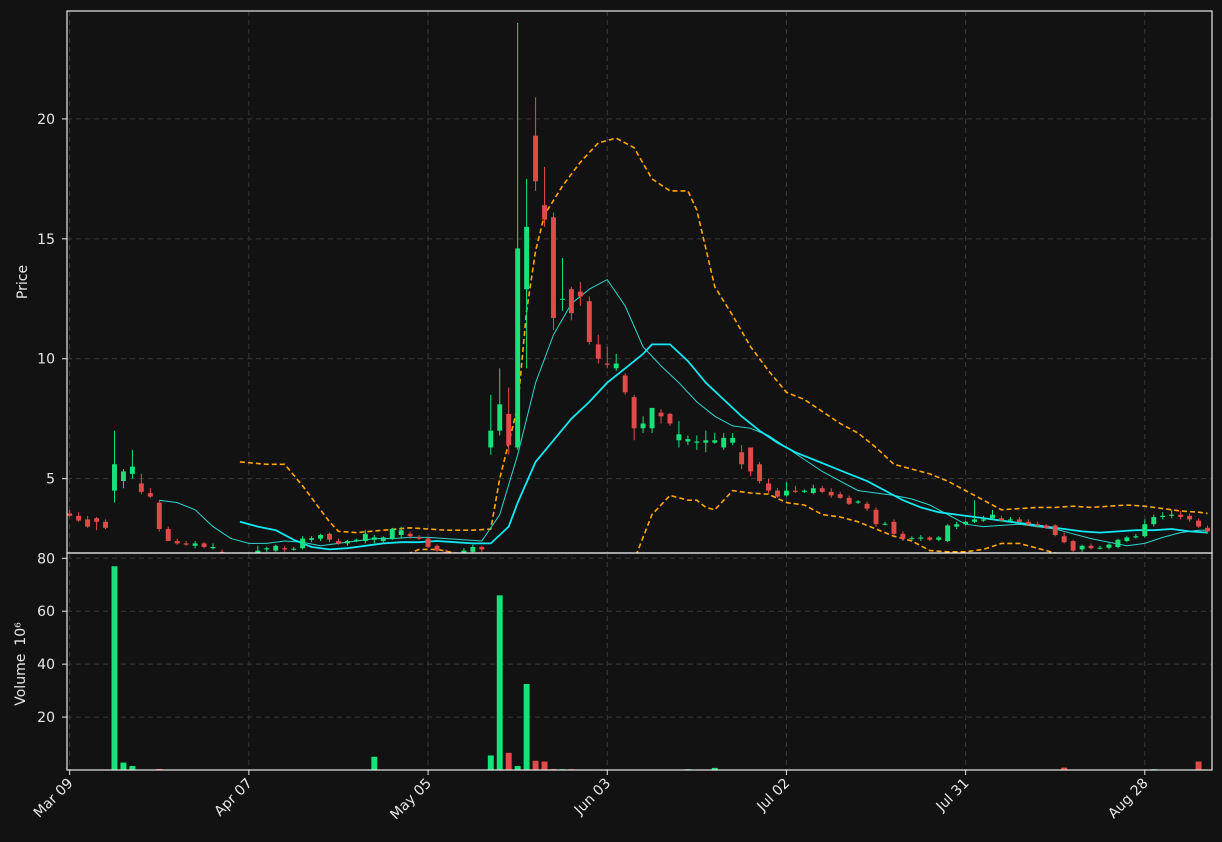 The height and width of the screenshot is (842, 1222). Describe the element at coordinates (46, 665) in the screenshot. I see `volume-tick-label: 40` at that location.